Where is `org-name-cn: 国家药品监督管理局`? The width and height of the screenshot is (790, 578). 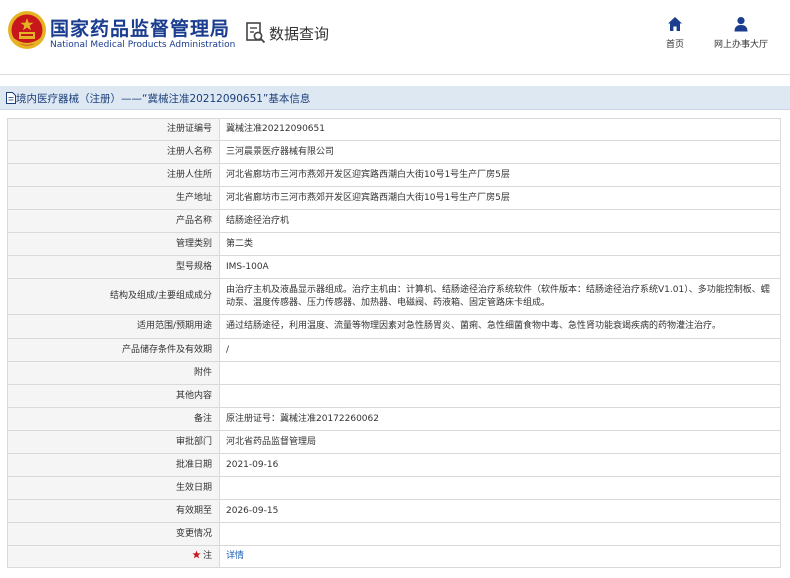
org-name-cn: 国家药品监督管理局 is located at coordinates (140, 29).